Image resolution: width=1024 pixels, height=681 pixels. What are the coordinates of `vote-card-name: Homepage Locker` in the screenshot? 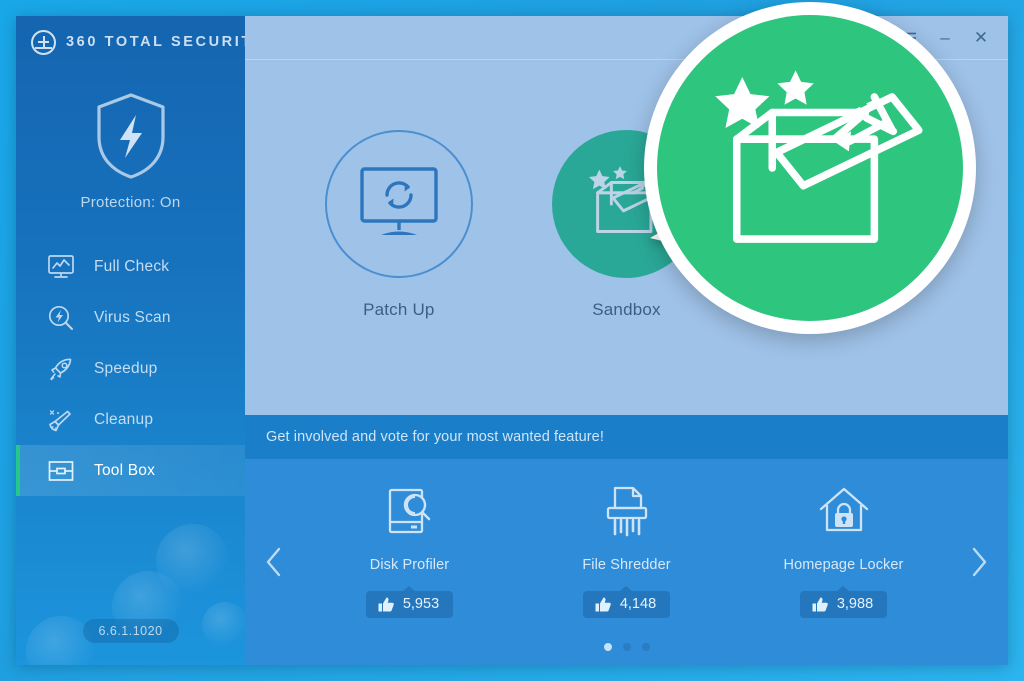 It's located at (843, 565).